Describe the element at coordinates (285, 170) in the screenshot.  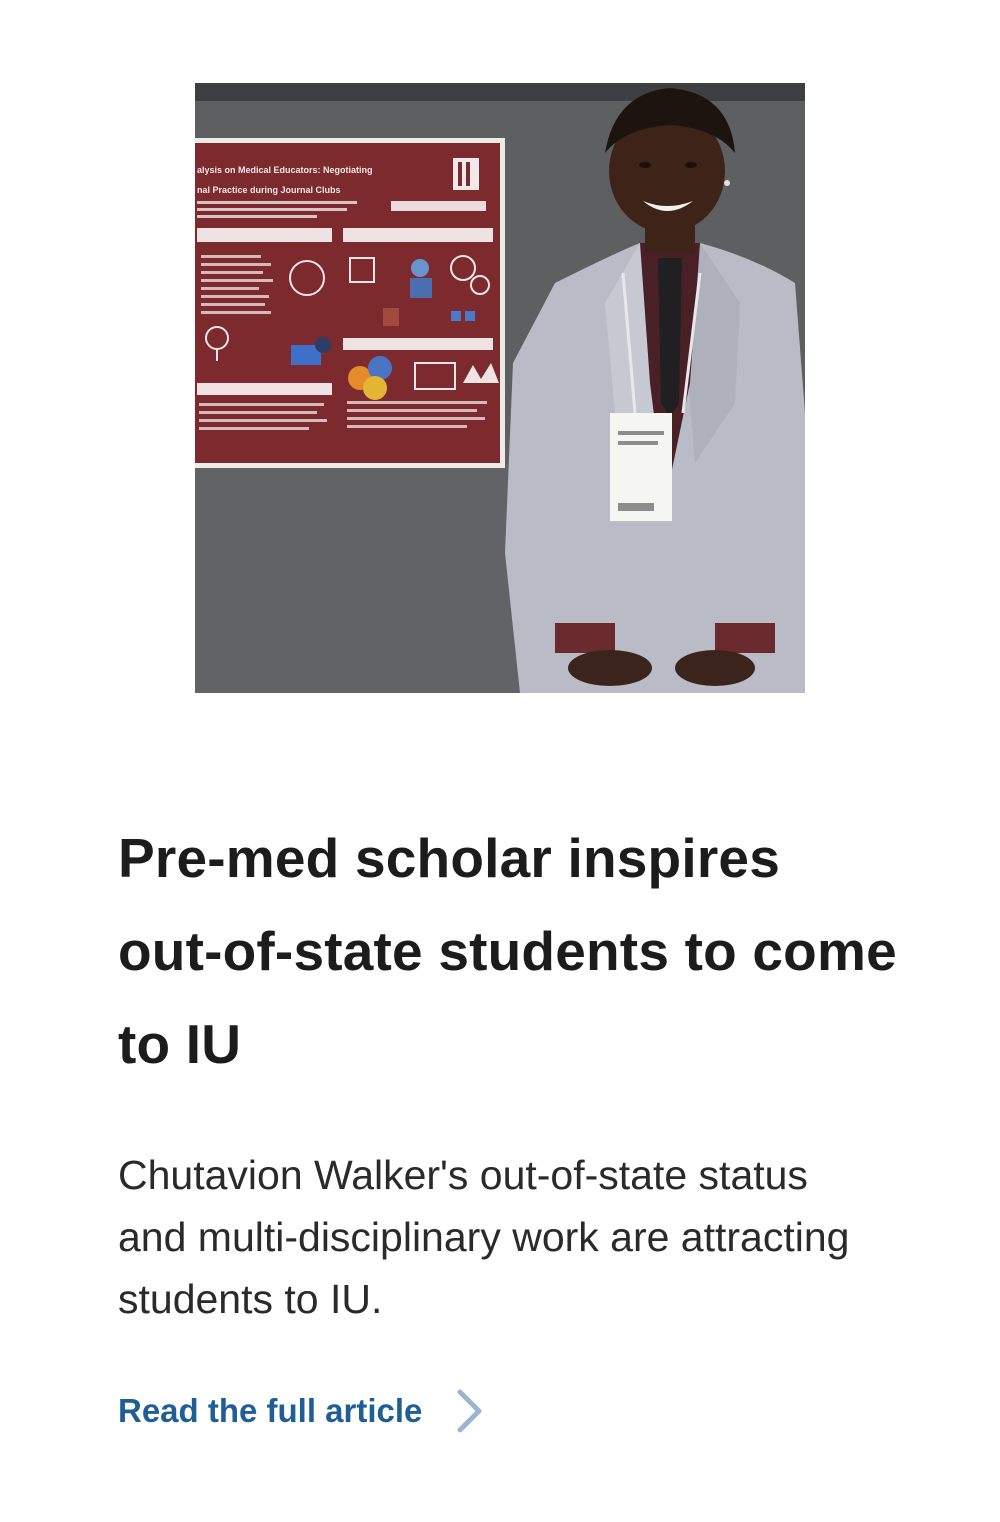
I see `poster-title-line1: alysis on Medical Educators: Negotiating` at that location.